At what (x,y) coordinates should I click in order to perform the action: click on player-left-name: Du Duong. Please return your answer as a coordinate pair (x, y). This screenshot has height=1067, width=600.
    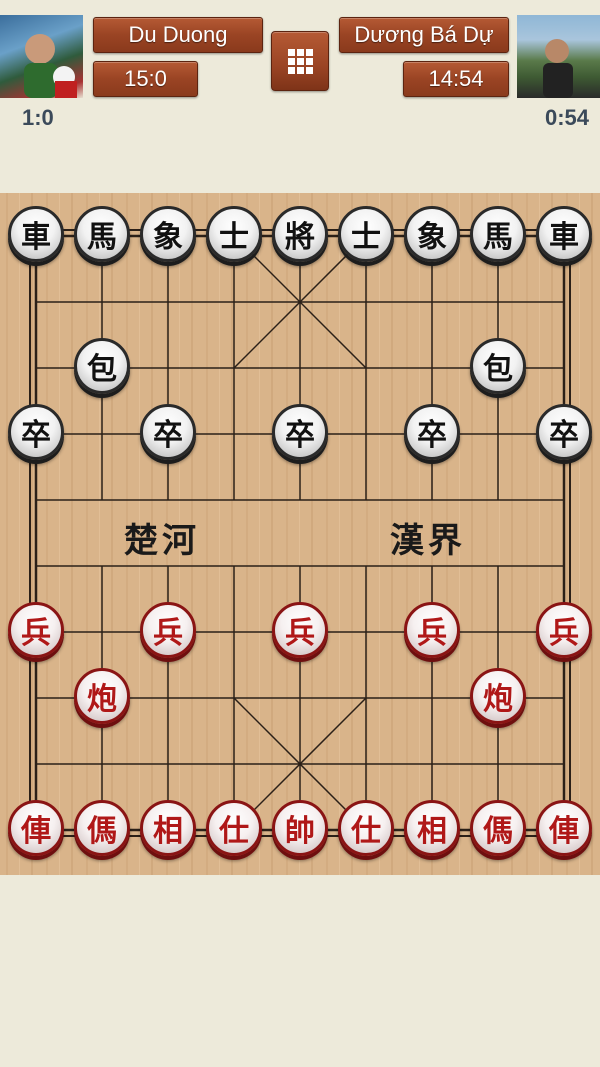
    Looking at the image, I should click on (178, 35).